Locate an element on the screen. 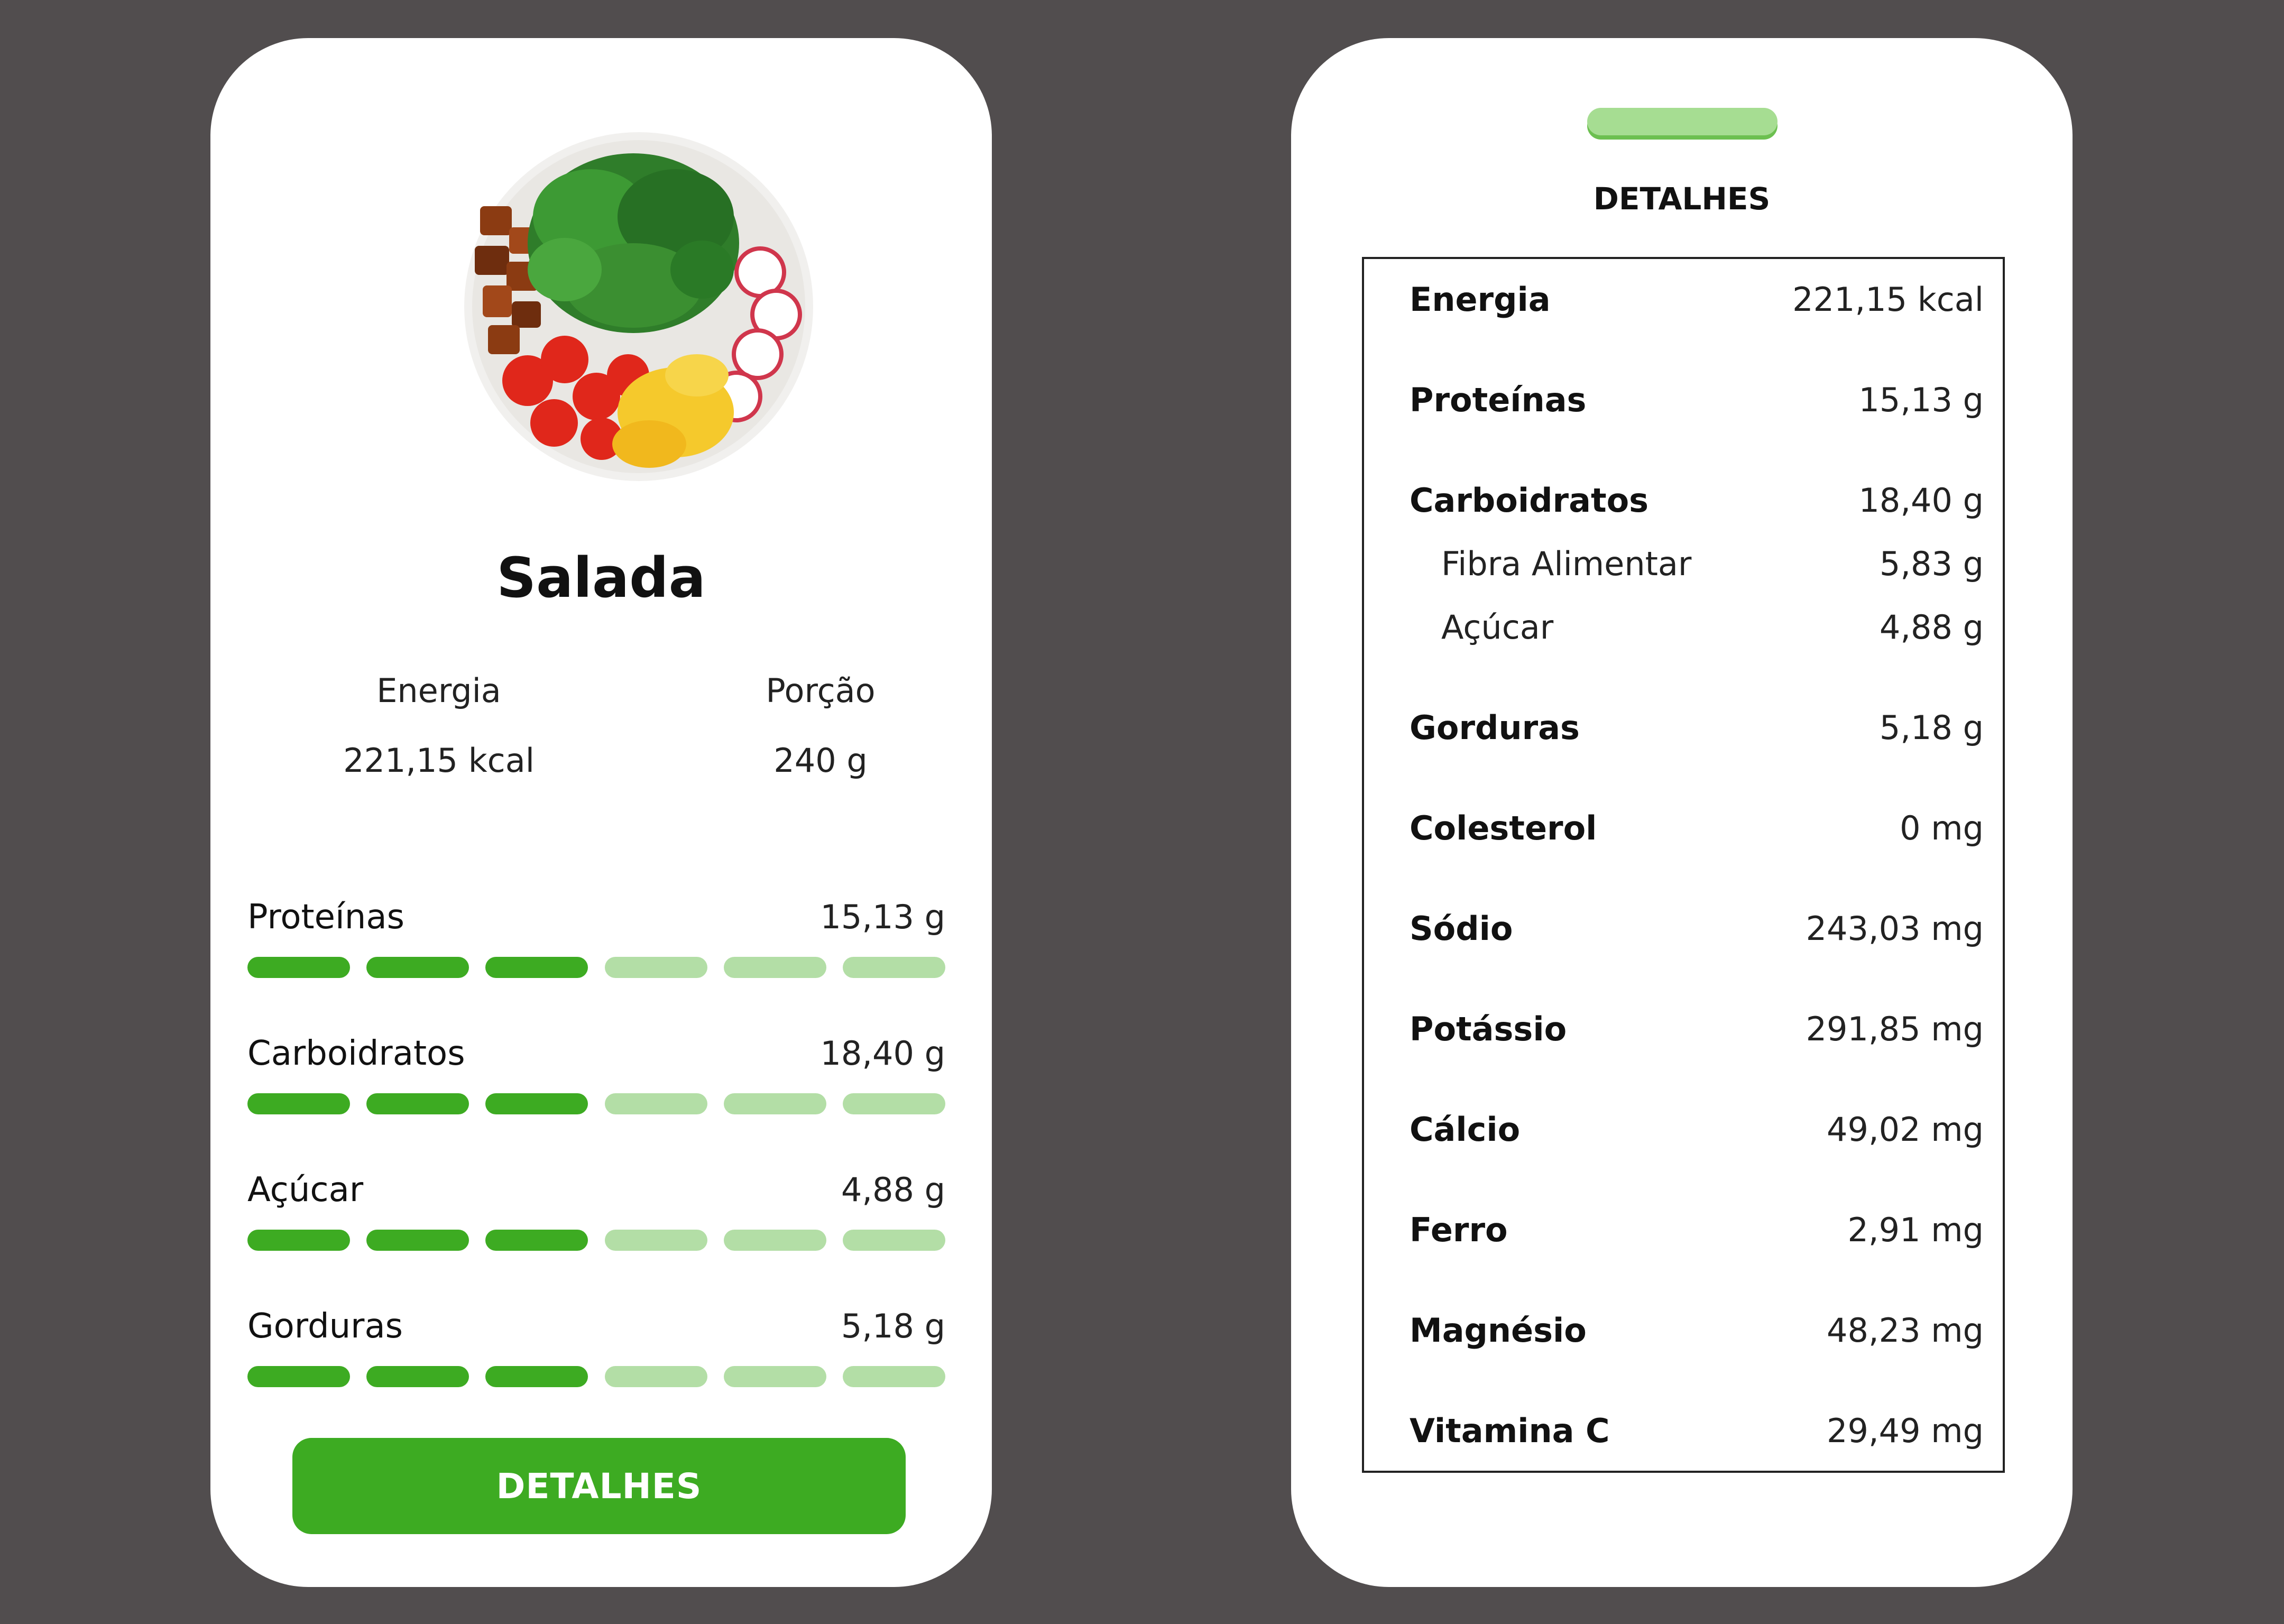 The width and height of the screenshot is (2284, 1624). table-row: Proteínas 15,13 g is located at coordinates (1697, 402).